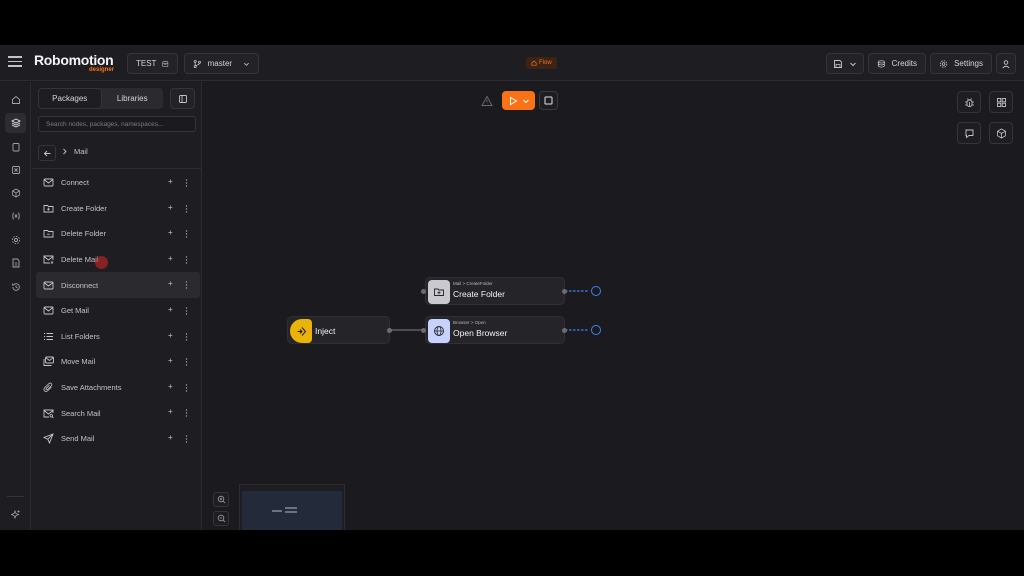  I want to click on list-item-create-folder: Create Folder +, so click(118, 209).